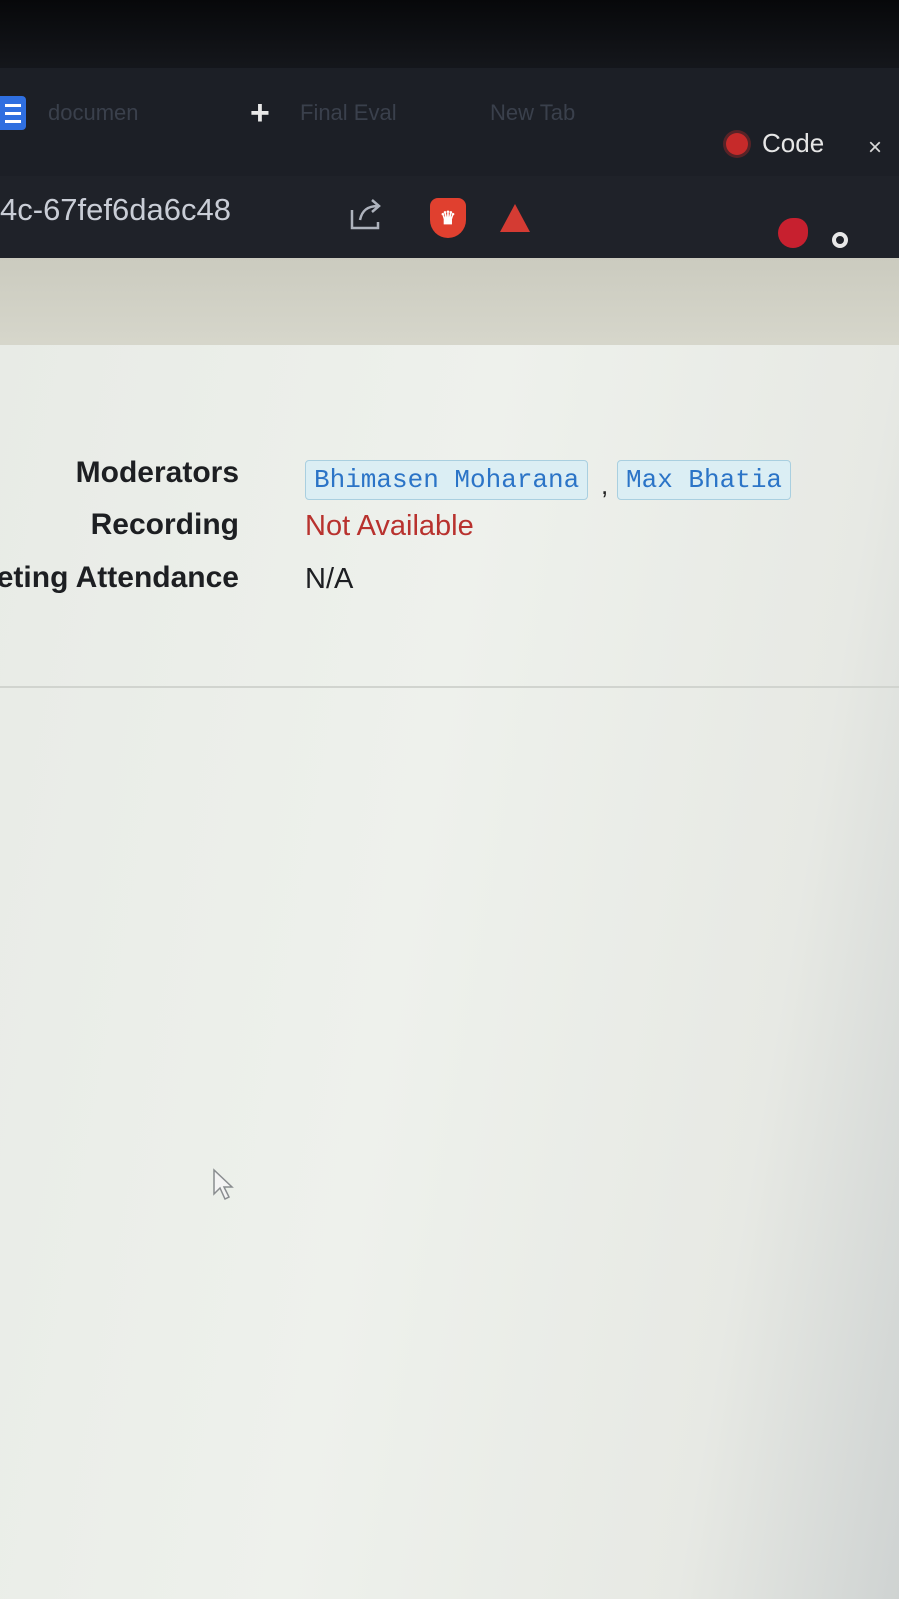 Image resolution: width=899 pixels, height=1599 pixels. I want to click on attendance-value: N/A, so click(329, 579).